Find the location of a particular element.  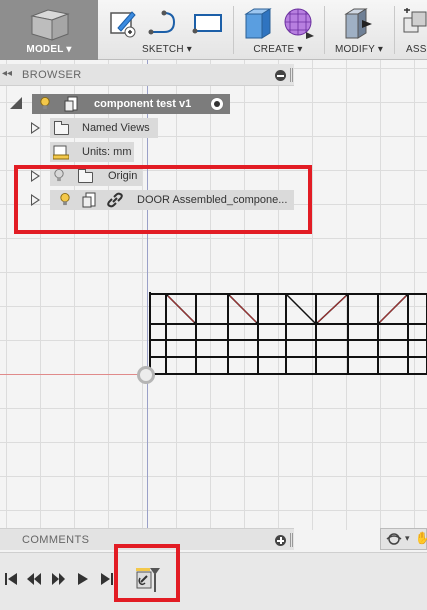

tree-item-label: Units: mm is located at coordinates (107, 152).